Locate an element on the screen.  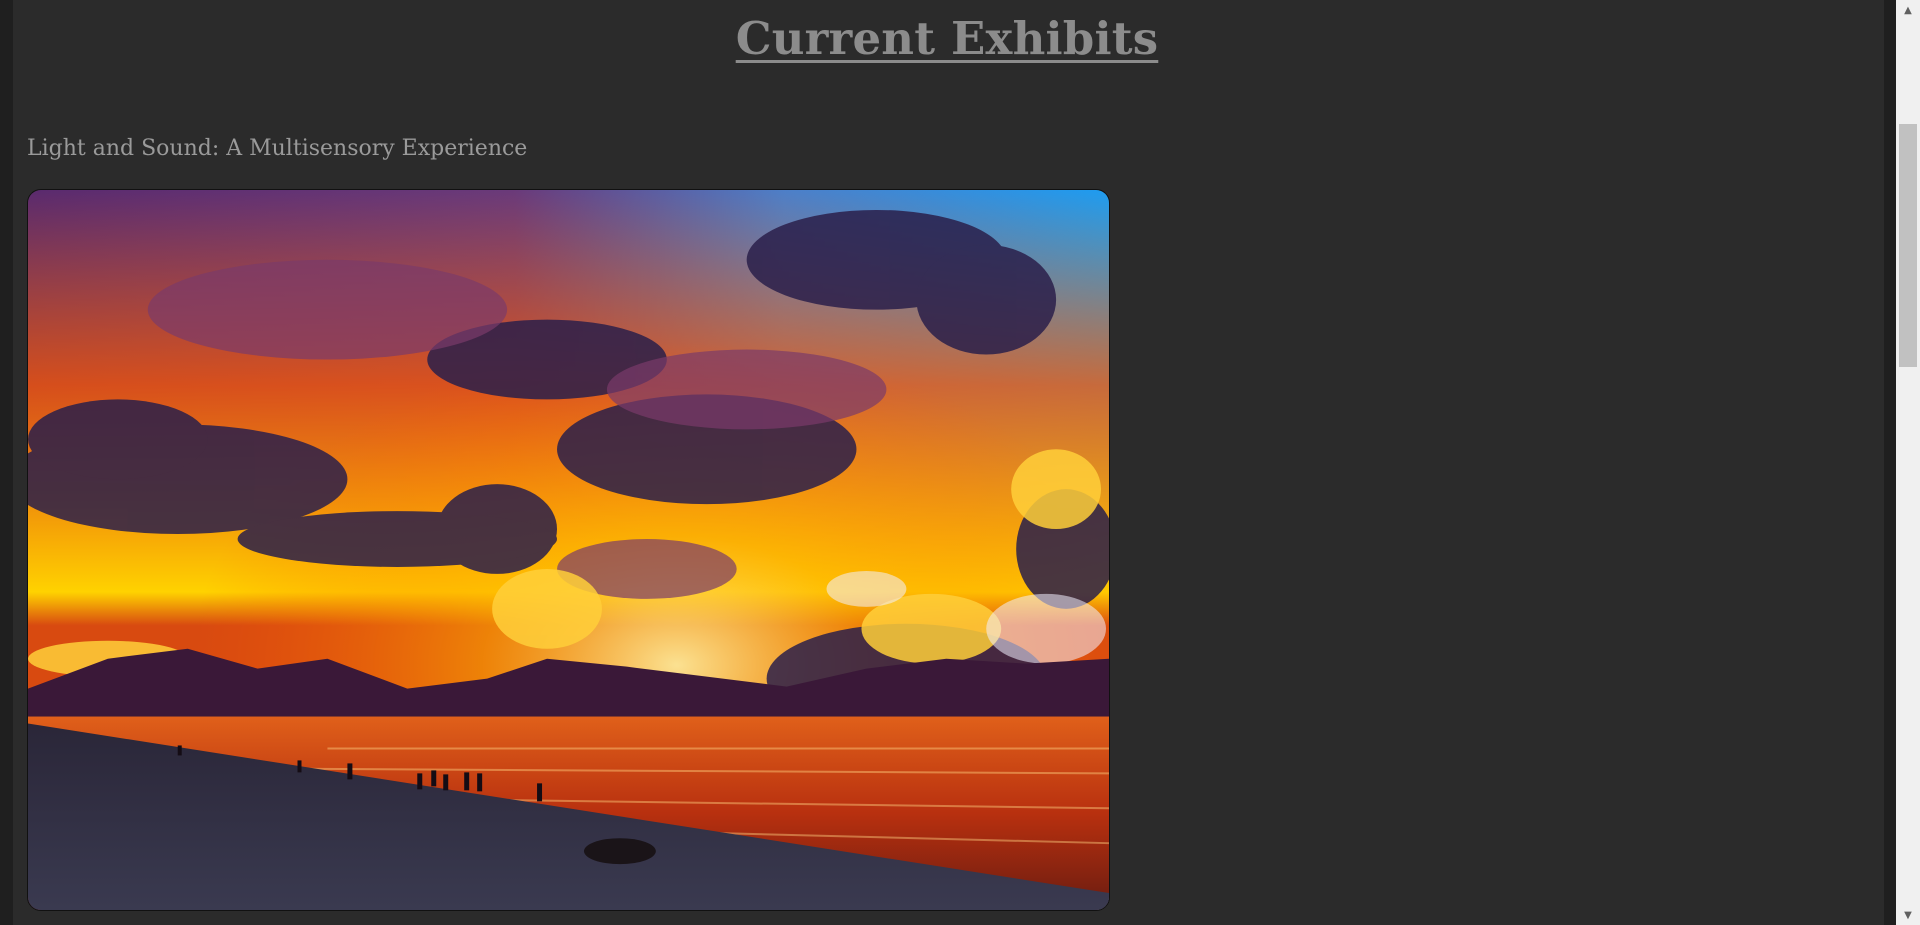
scroll-up-arrow-icon: ▲ is located at coordinates (1908, 10).